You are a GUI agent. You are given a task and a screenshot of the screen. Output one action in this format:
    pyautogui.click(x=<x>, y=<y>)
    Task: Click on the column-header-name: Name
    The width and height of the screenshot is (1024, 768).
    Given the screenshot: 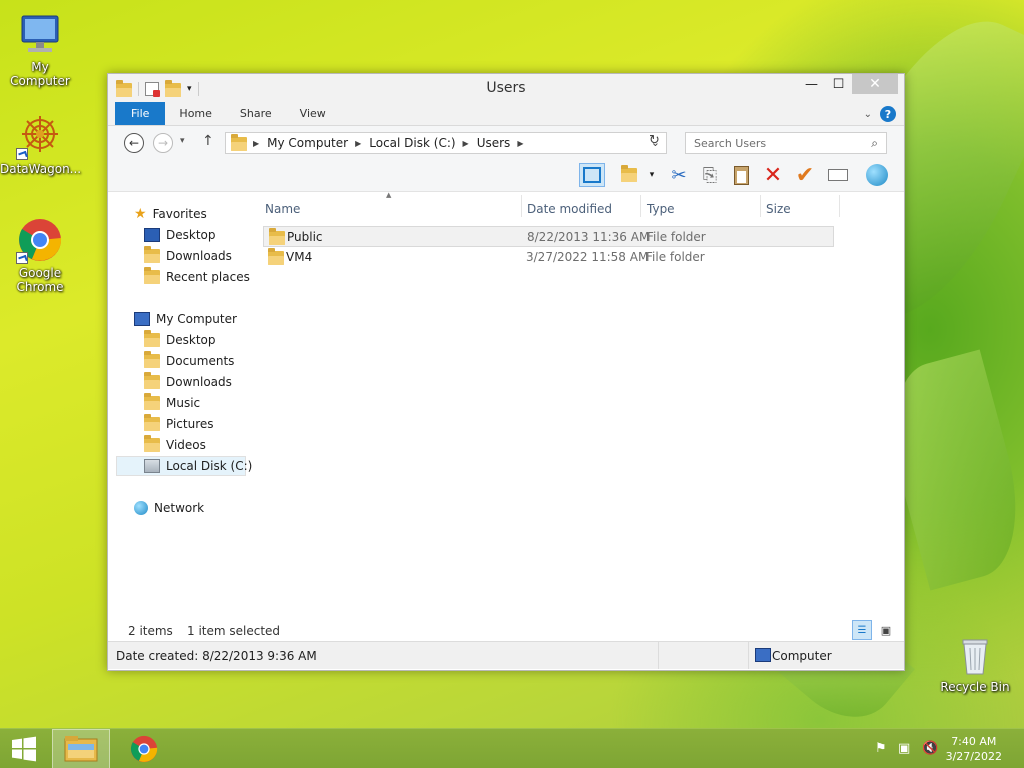 What is the action you would take?
    pyautogui.click(x=282, y=209)
    